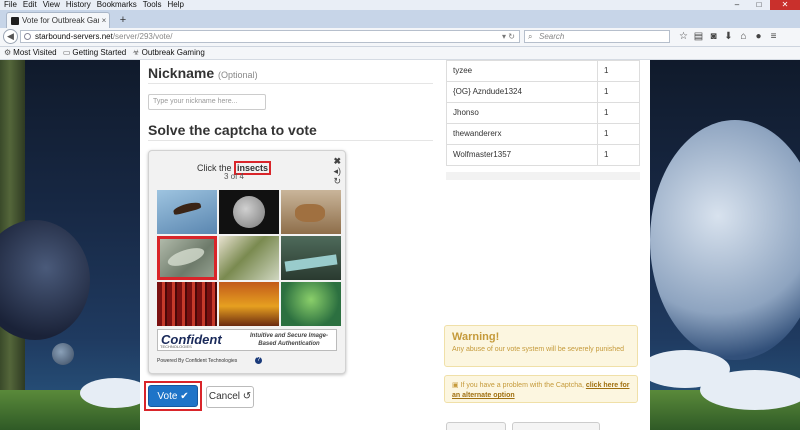 This screenshot has height=430, width=800. I want to click on captcha-image-deer, so click(311, 212).